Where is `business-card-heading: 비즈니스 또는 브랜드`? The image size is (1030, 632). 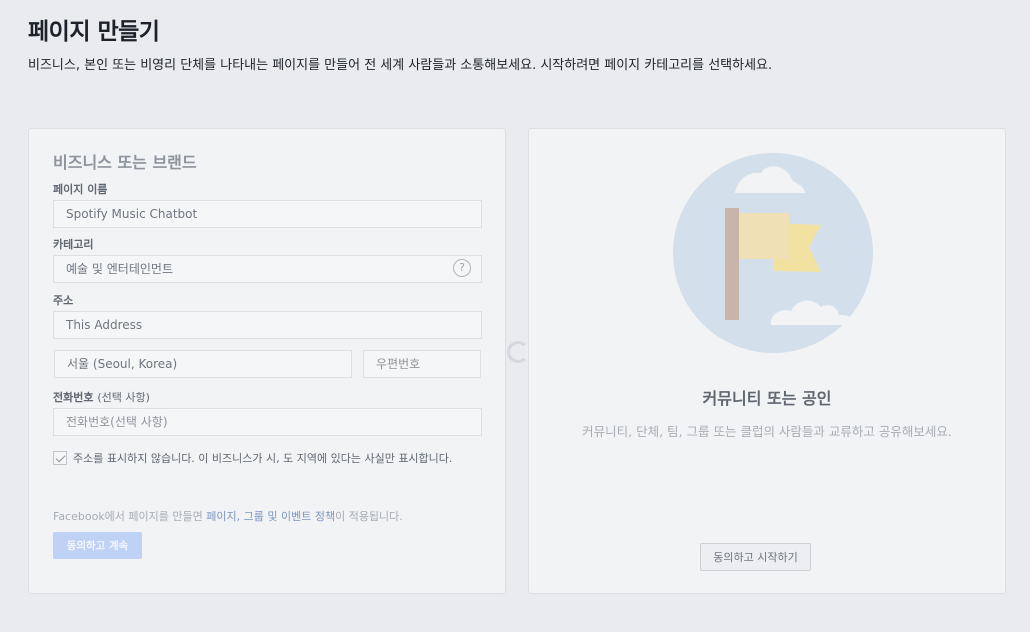 business-card-heading: 비즈니스 또는 브랜드 is located at coordinates (125, 162).